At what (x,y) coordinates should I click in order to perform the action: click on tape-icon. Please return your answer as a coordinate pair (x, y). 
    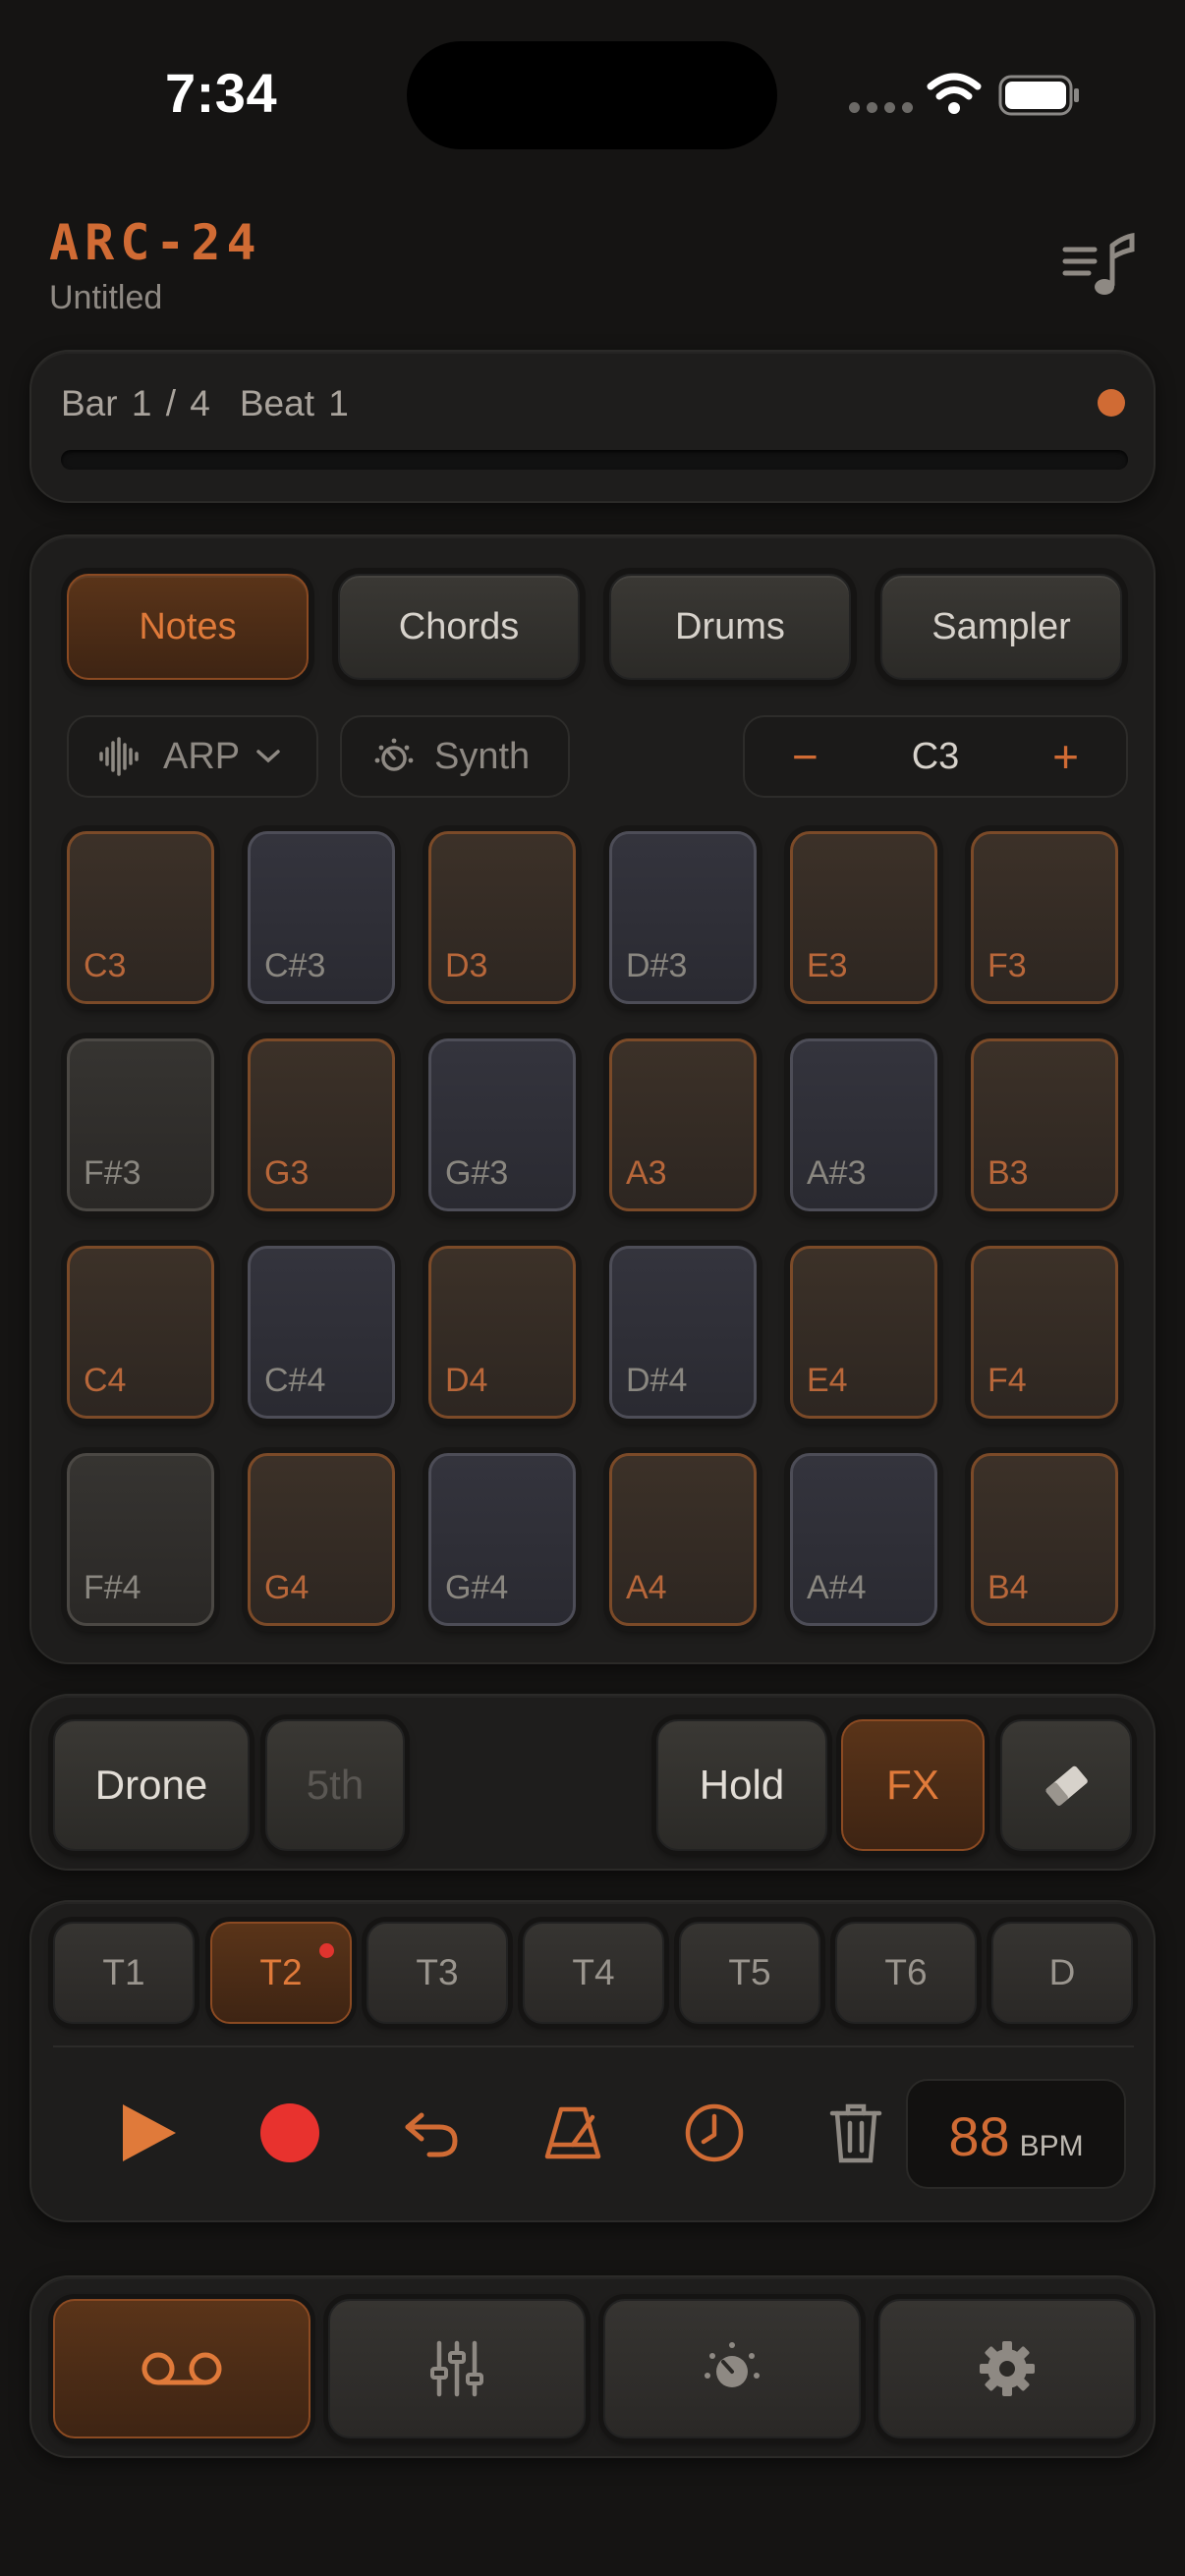
    Looking at the image, I should click on (182, 2368).